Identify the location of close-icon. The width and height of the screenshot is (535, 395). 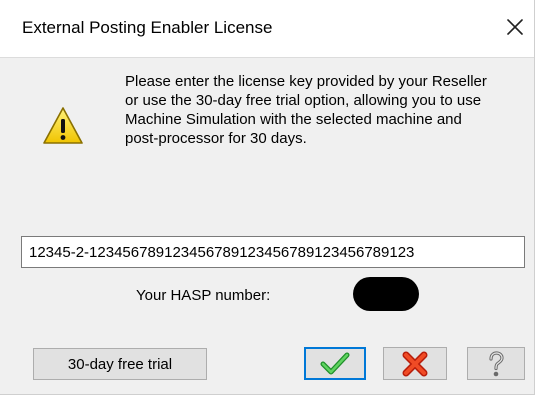
(515, 27).